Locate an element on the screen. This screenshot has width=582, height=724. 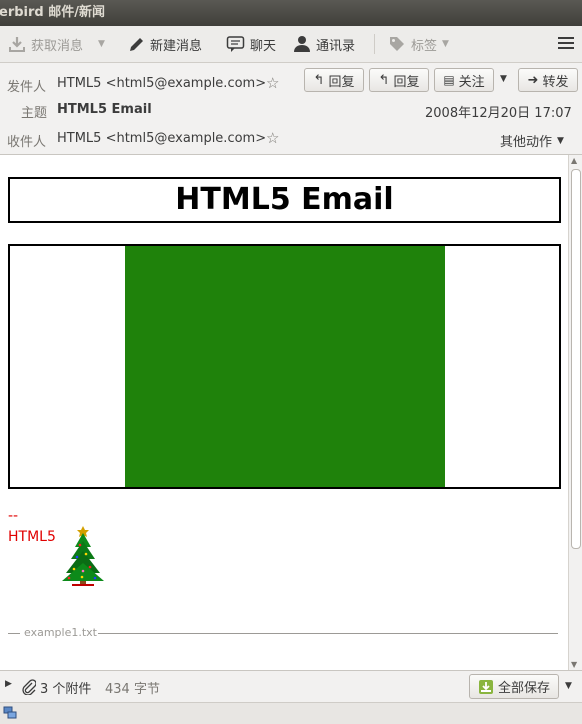
from-value: HTML5 <html5@example.com> is located at coordinates (161, 83).